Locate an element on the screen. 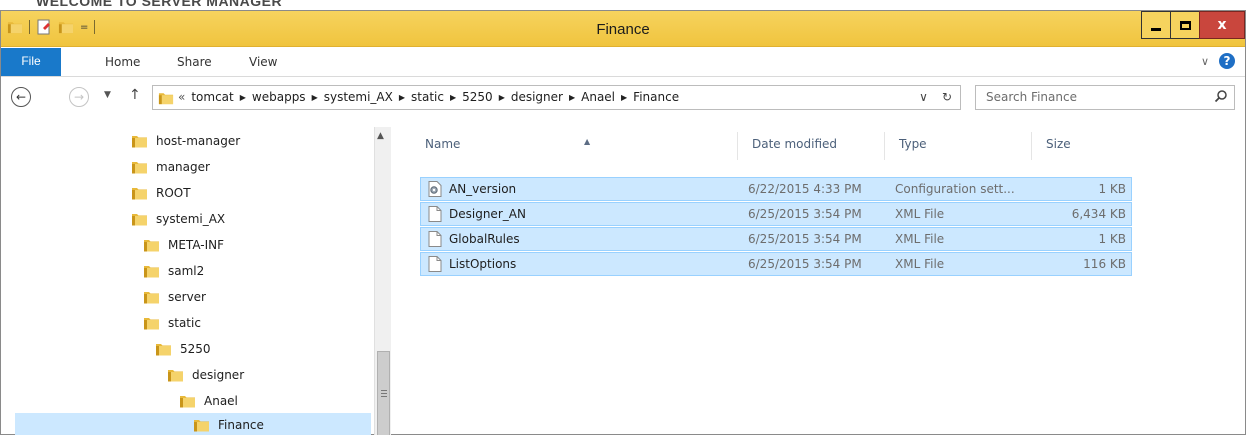 This screenshot has width=1246, height=435. breadcrumb-anael: Anael is located at coordinates (598, 97).